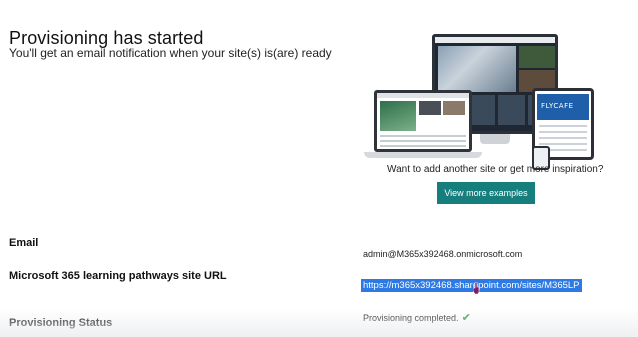 The image size is (638, 337). What do you see at coordinates (118, 276) in the screenshot?
I see `site-url-label: Microsoft 365 learning pathways site URL` at bounding box center [118, 276].